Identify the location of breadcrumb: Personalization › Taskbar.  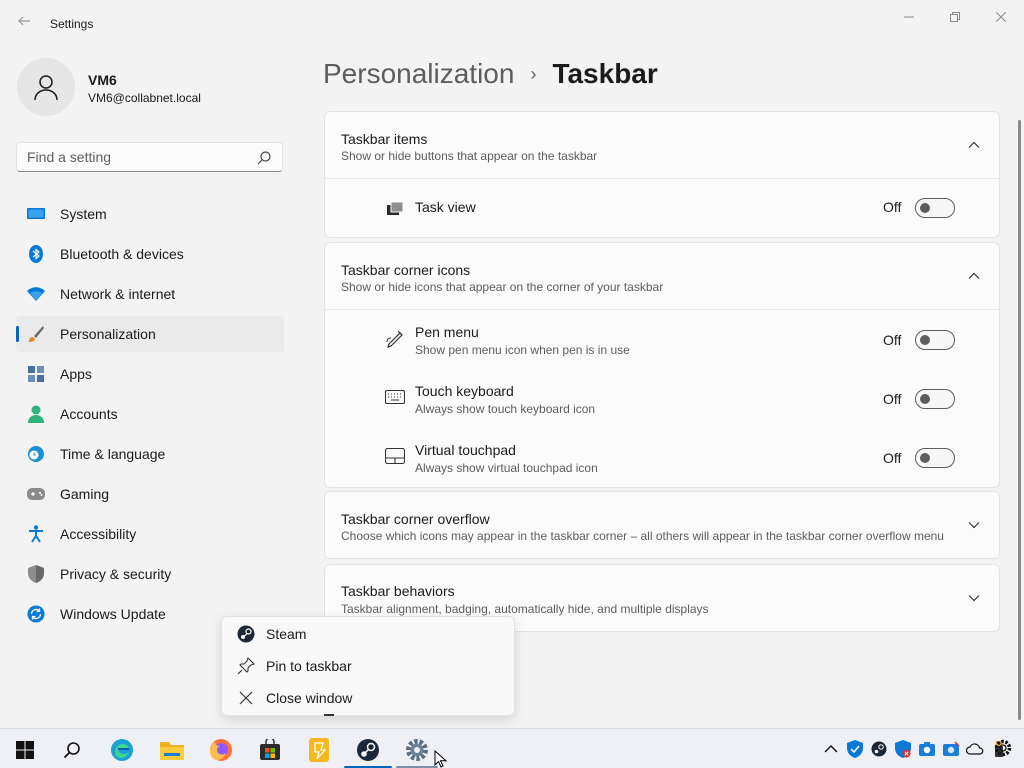
(490, 74).